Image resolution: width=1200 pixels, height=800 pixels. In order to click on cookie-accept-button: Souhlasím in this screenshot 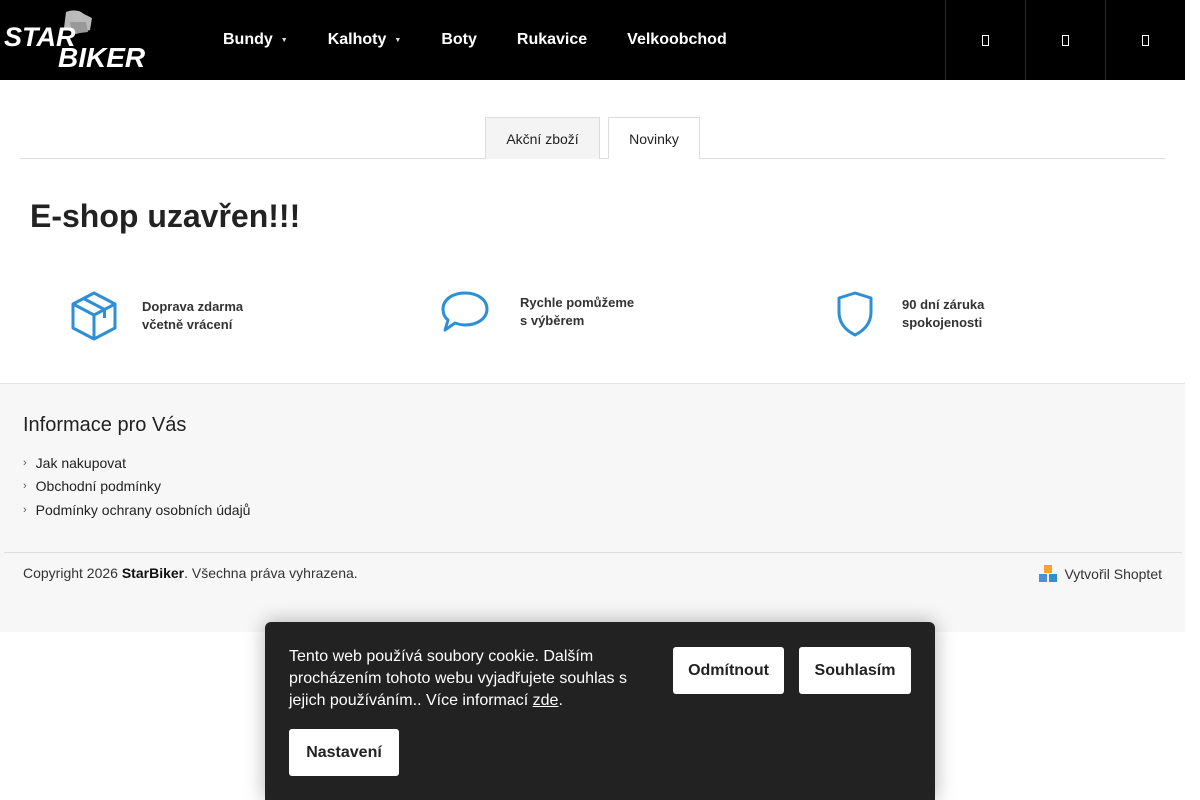, I will do `click(855, 670)`.